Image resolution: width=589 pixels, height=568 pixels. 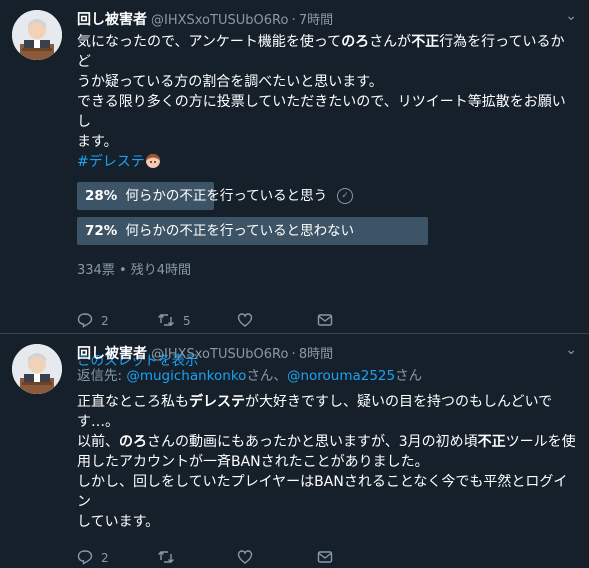 What do you see at coordinates (197, 321) in the screenshot?
I see `retweet-button: 5` at bounding box center [197, 321].